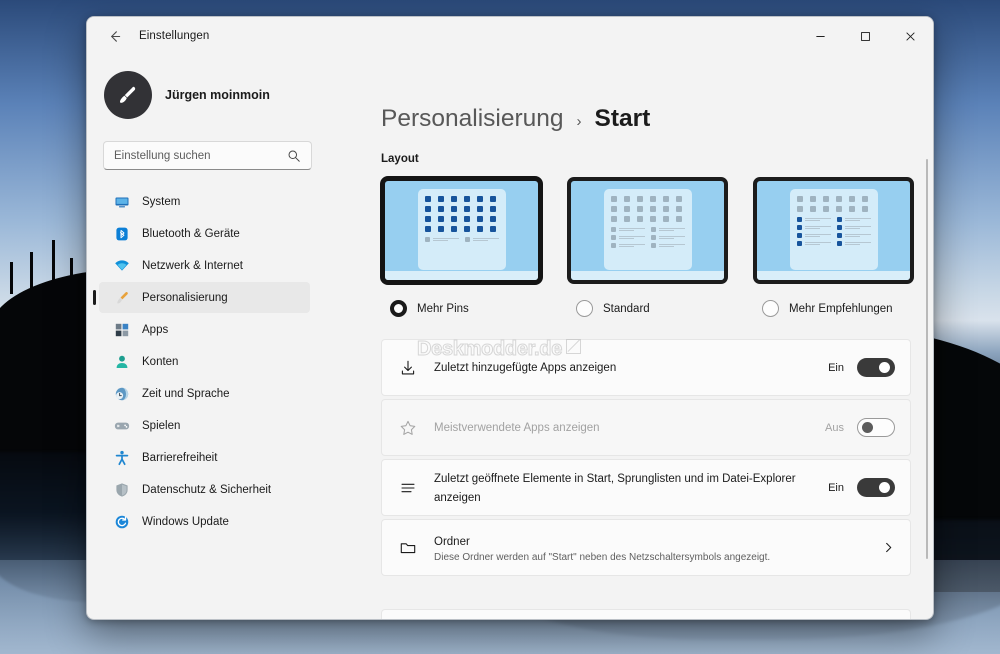 This screenshot has width=1000, height=654. I want to click on sidebar-item-spielen: Spielen, so click(204, 425).